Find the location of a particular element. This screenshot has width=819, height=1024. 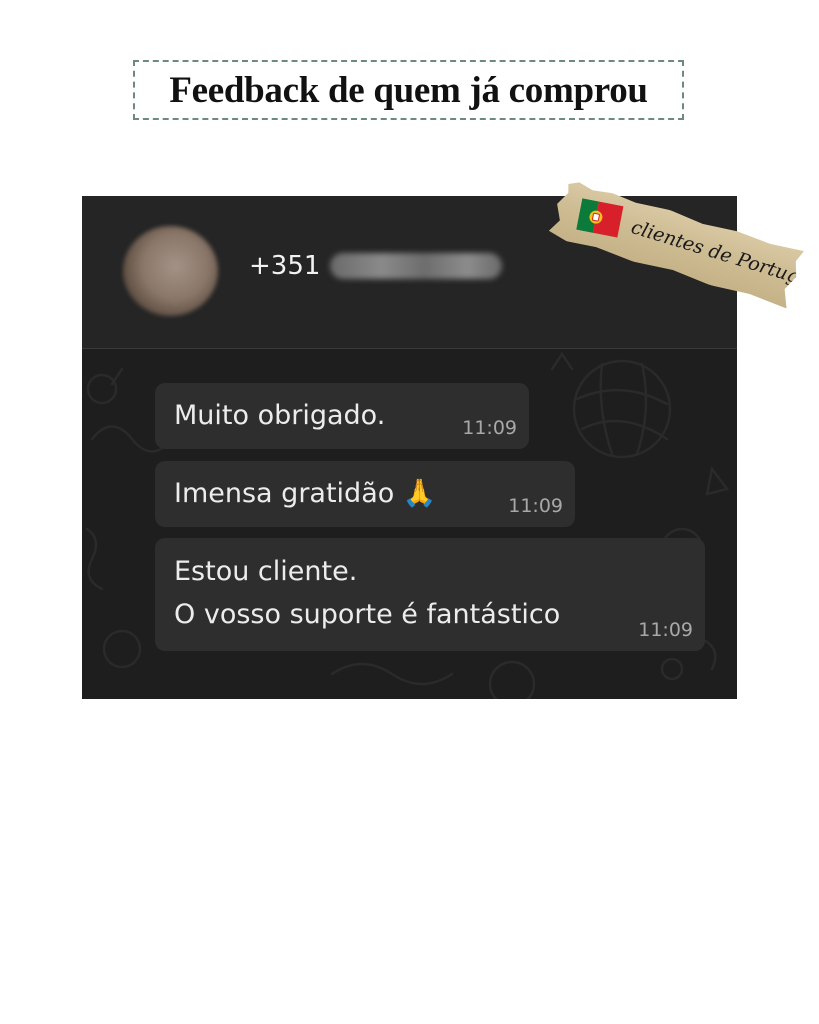

message-bubble: Muito obrigado. 11:09 is located at coordinates (342, 416).